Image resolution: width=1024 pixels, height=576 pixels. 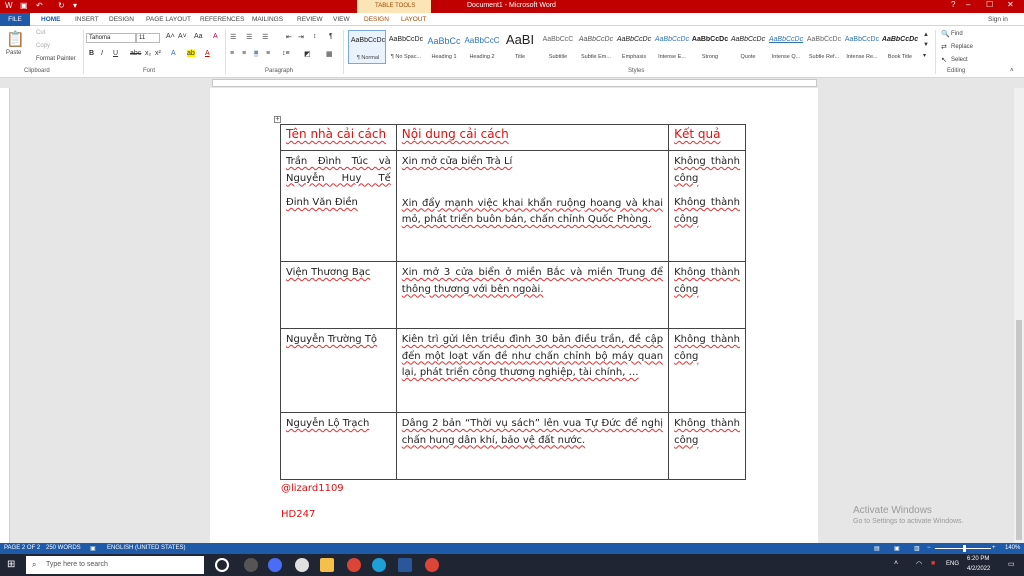 I want to click on style-strong: AaBbCcDc Strong, so click(x=710, y=47).